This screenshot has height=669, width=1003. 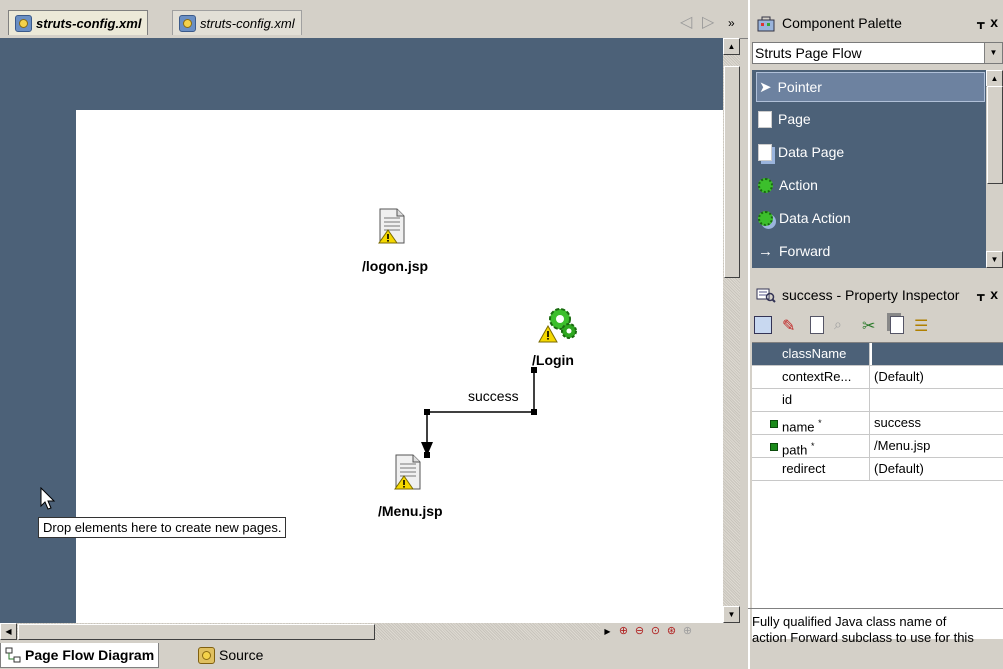 I want to click on node-label-logon: /logon.jsp, so click(x=395, y=266).